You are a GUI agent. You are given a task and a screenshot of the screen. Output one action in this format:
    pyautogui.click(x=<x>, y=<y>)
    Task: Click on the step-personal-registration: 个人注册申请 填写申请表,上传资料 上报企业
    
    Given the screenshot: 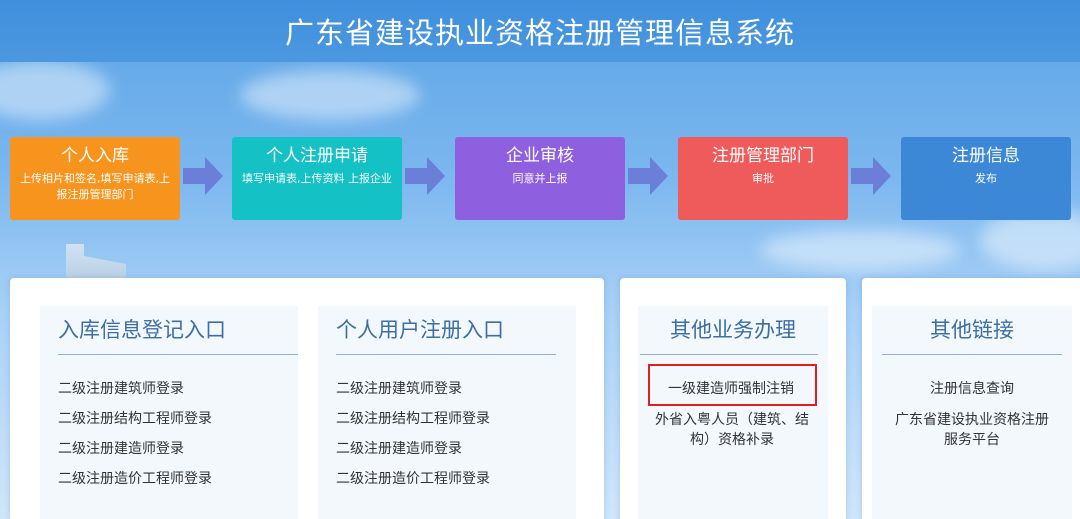 What is the action you would take?
    pyautogui.click(x=317, y=178)
    